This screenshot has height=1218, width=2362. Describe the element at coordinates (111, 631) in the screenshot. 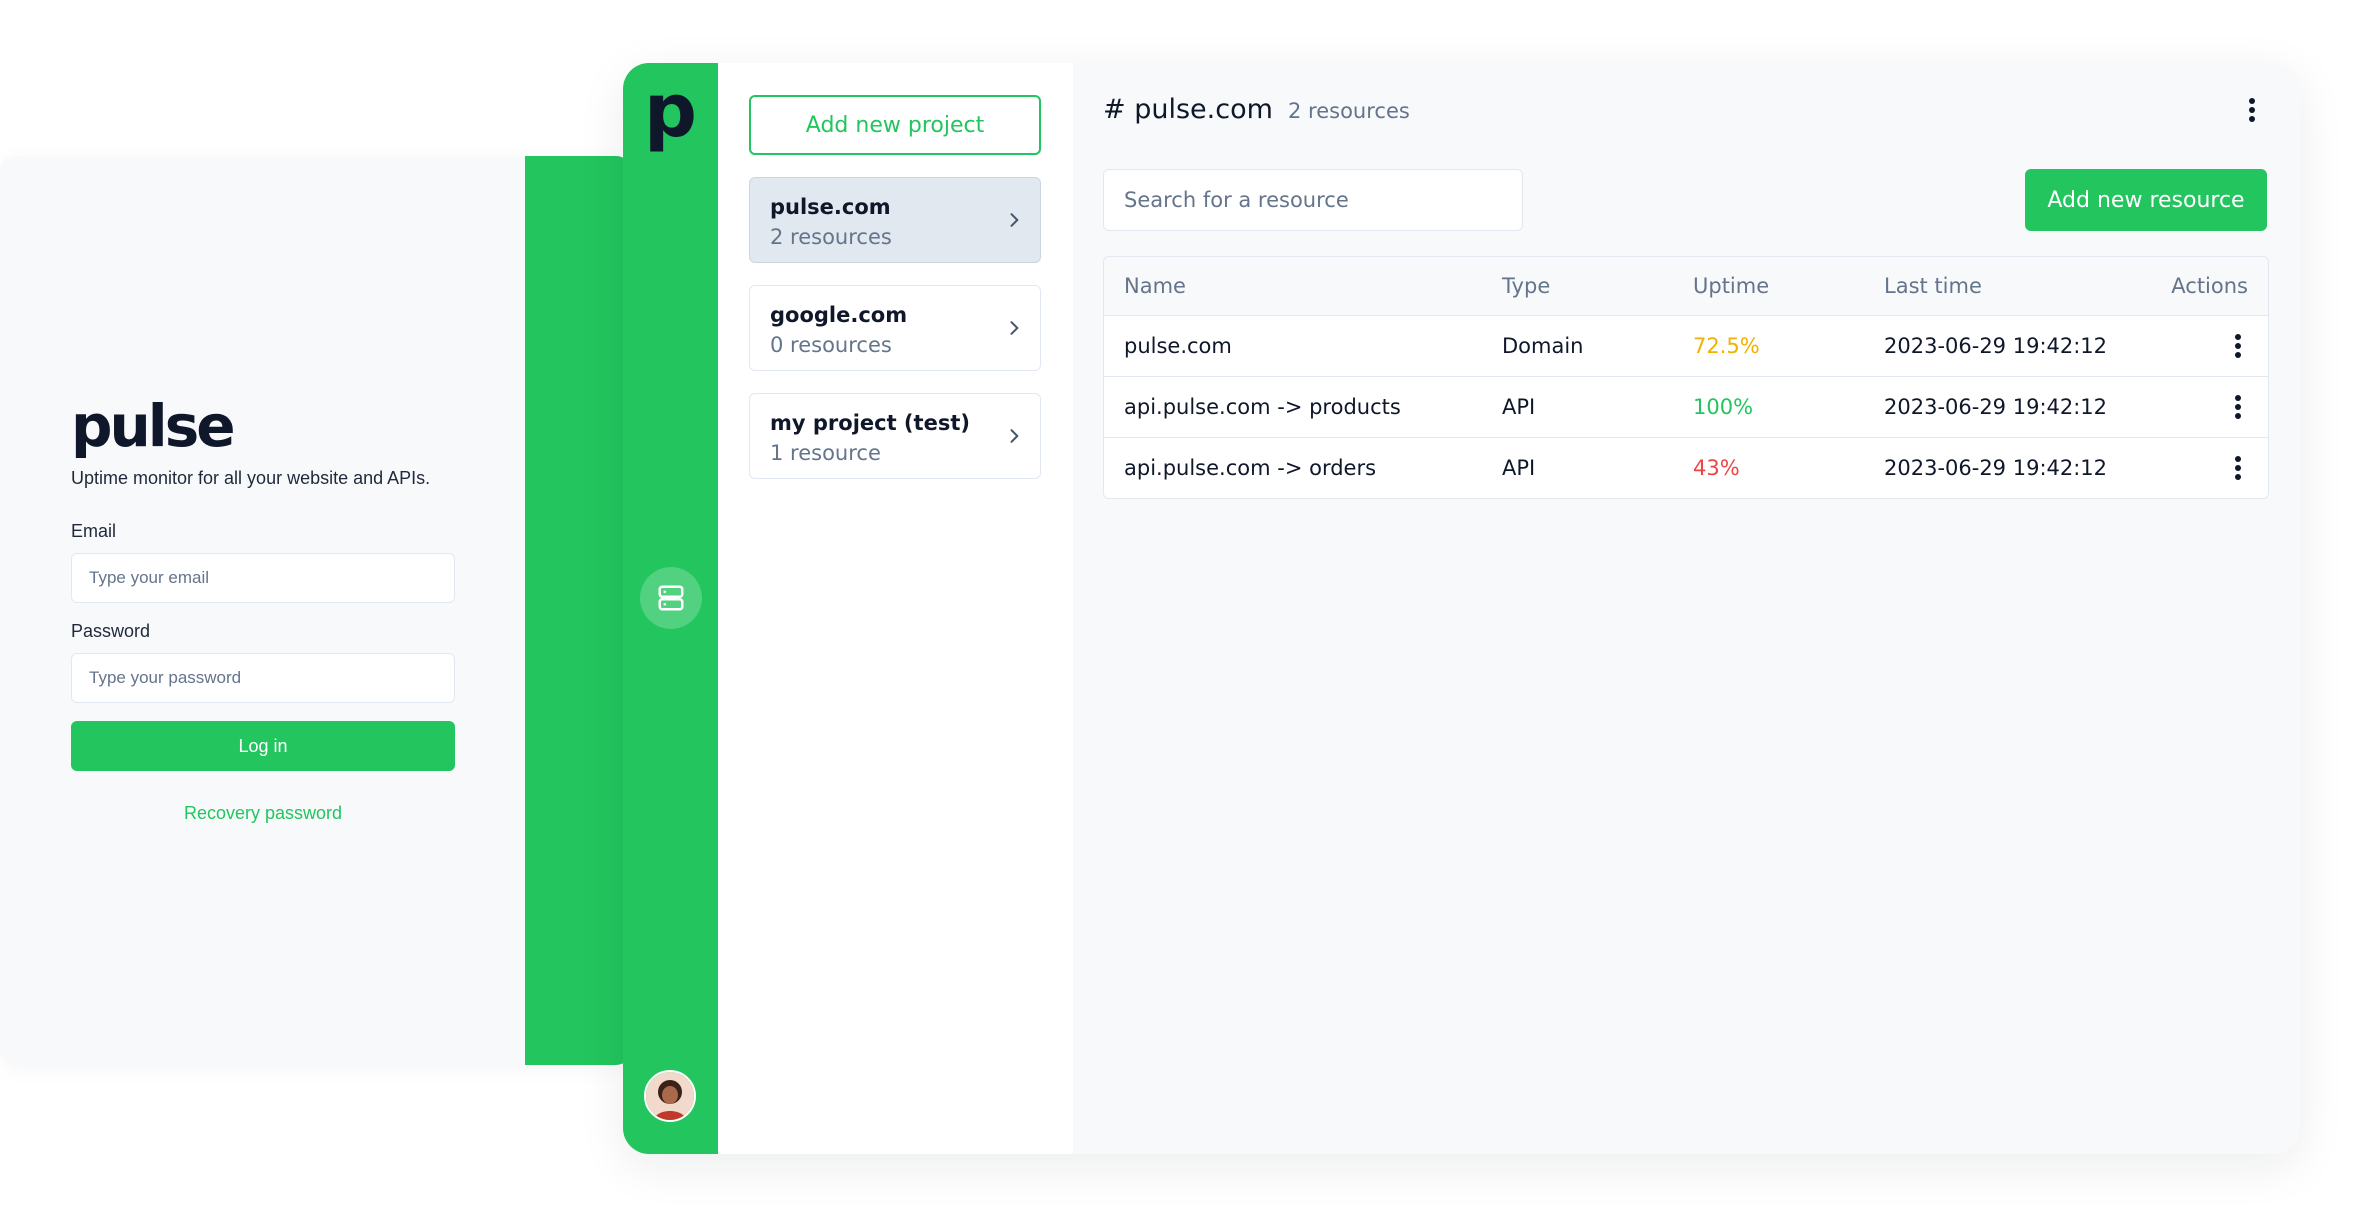

I see `password-label: Password` at that location.